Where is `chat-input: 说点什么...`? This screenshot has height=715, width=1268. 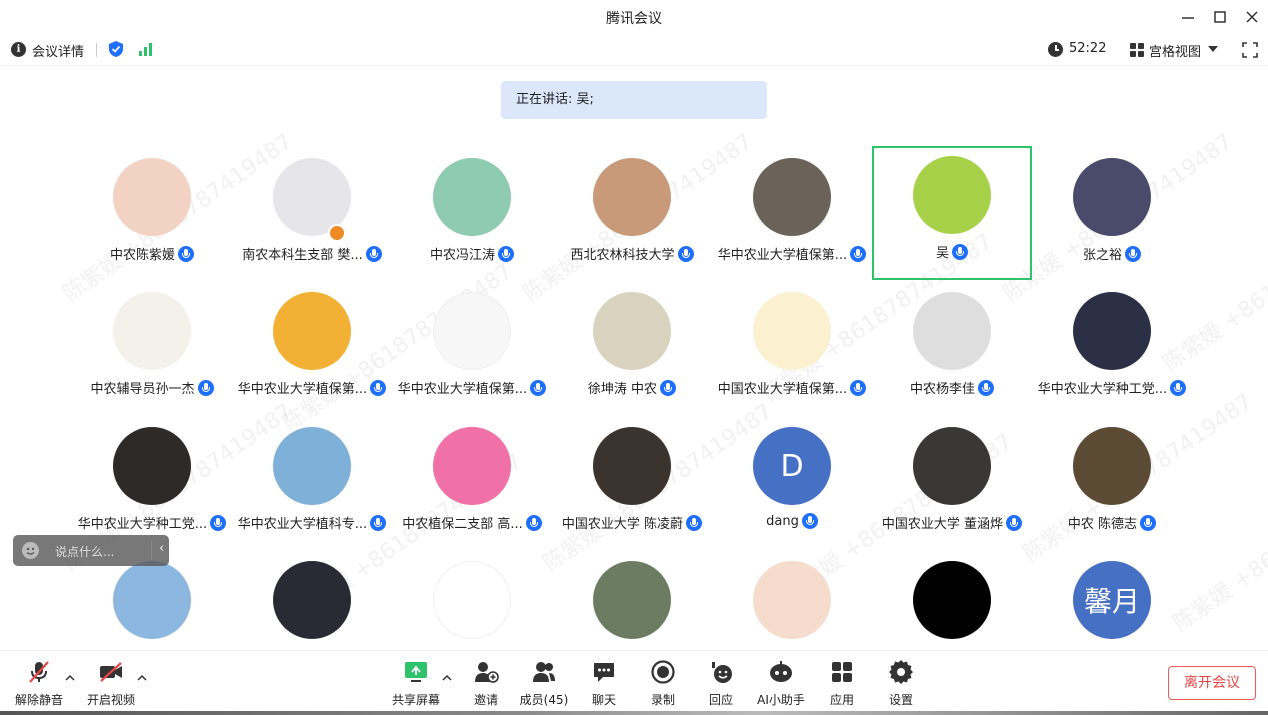
chat-input: 说点什么... is located at coordinates (84, 551).